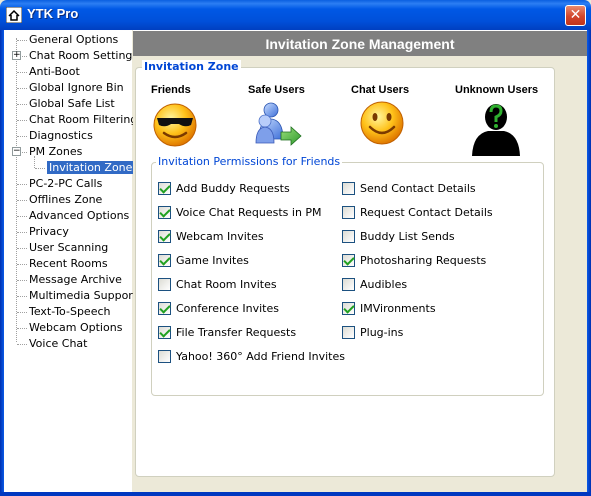 This screenshot has height=496, width=591. I want to click on smiley-icon, so click(382, 123).